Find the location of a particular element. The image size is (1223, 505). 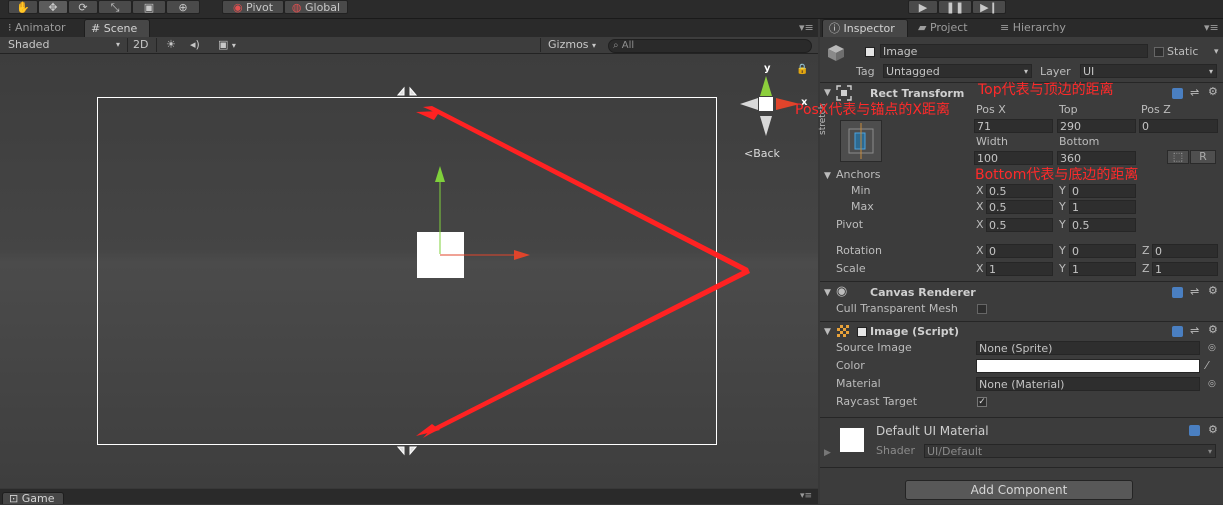

raycast-target-checkbox: ✓ is located at coordinates (982, 402).